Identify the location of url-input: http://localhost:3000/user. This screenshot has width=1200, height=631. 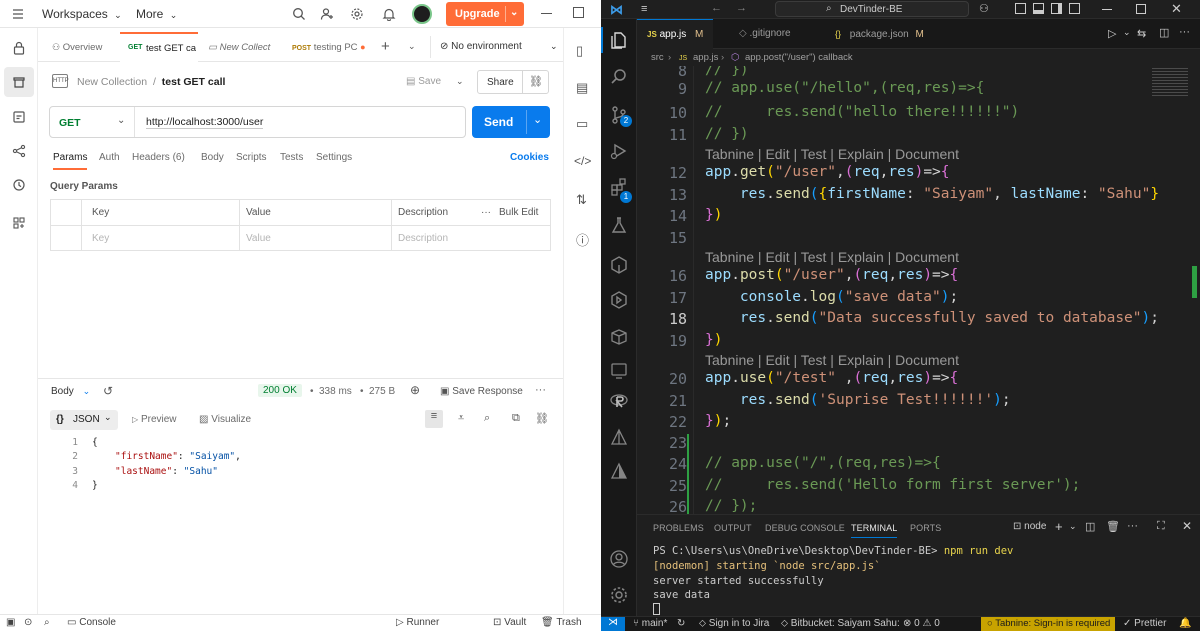
(205, 122).